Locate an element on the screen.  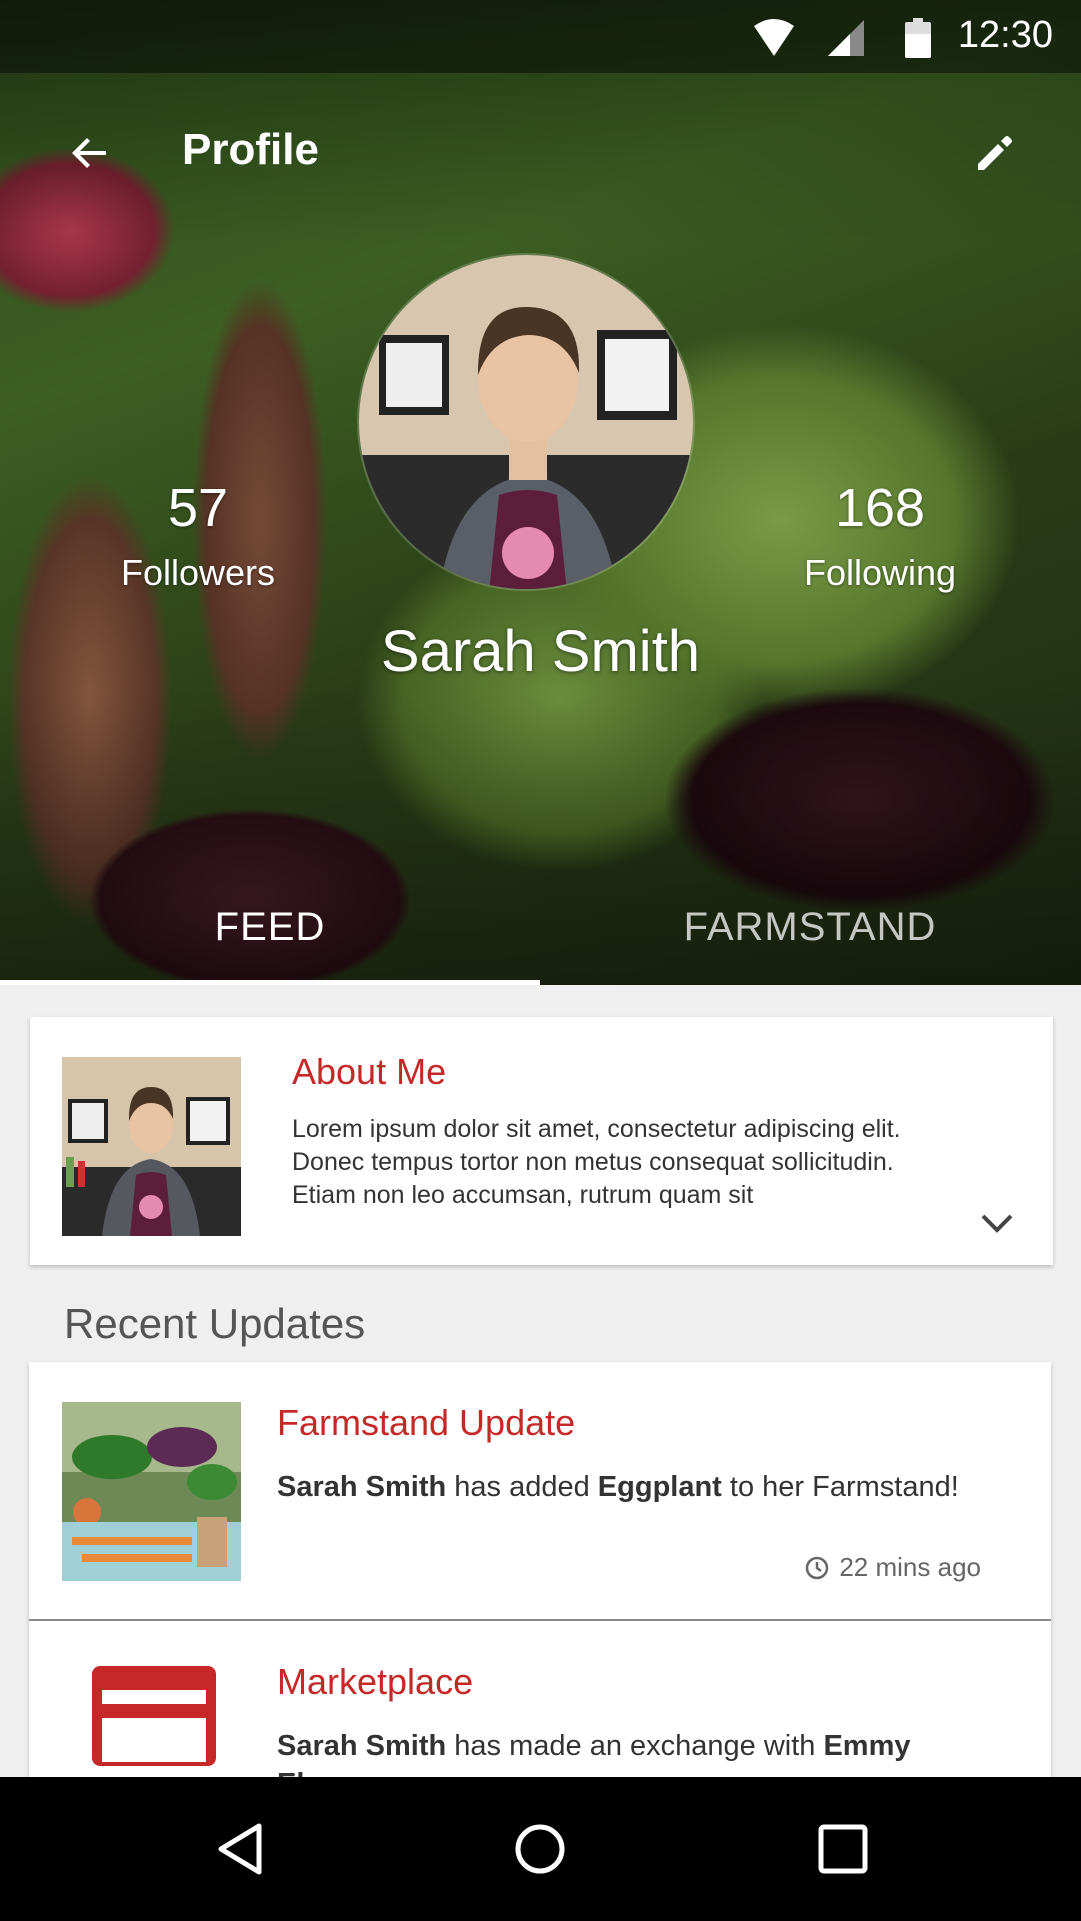
following-stat: 168 Following is located at coordinates (880, 536).